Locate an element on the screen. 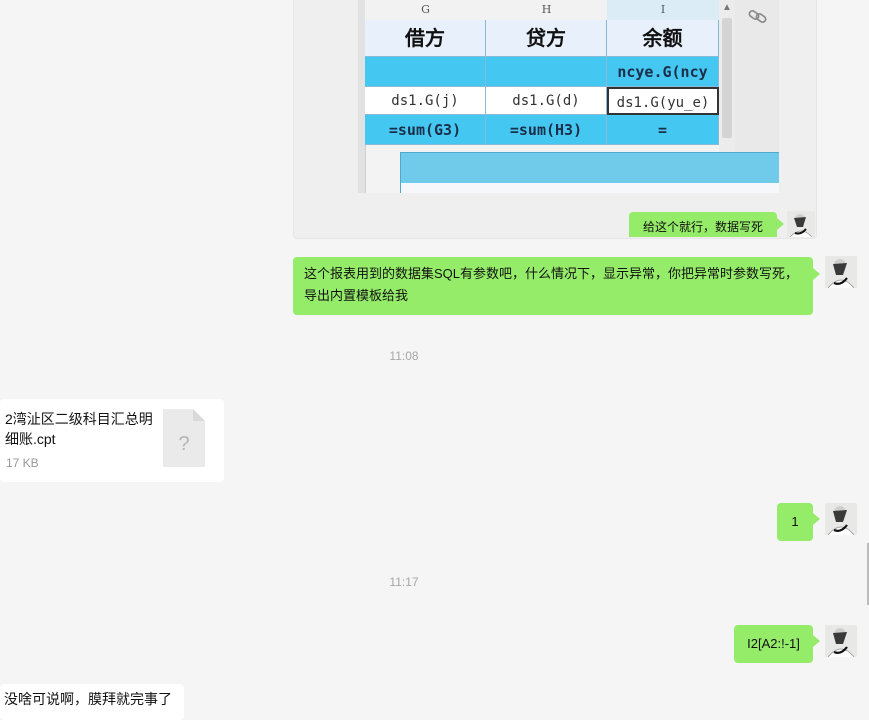  sent-message-bubble: 1 is located at coordinates (795, 522).